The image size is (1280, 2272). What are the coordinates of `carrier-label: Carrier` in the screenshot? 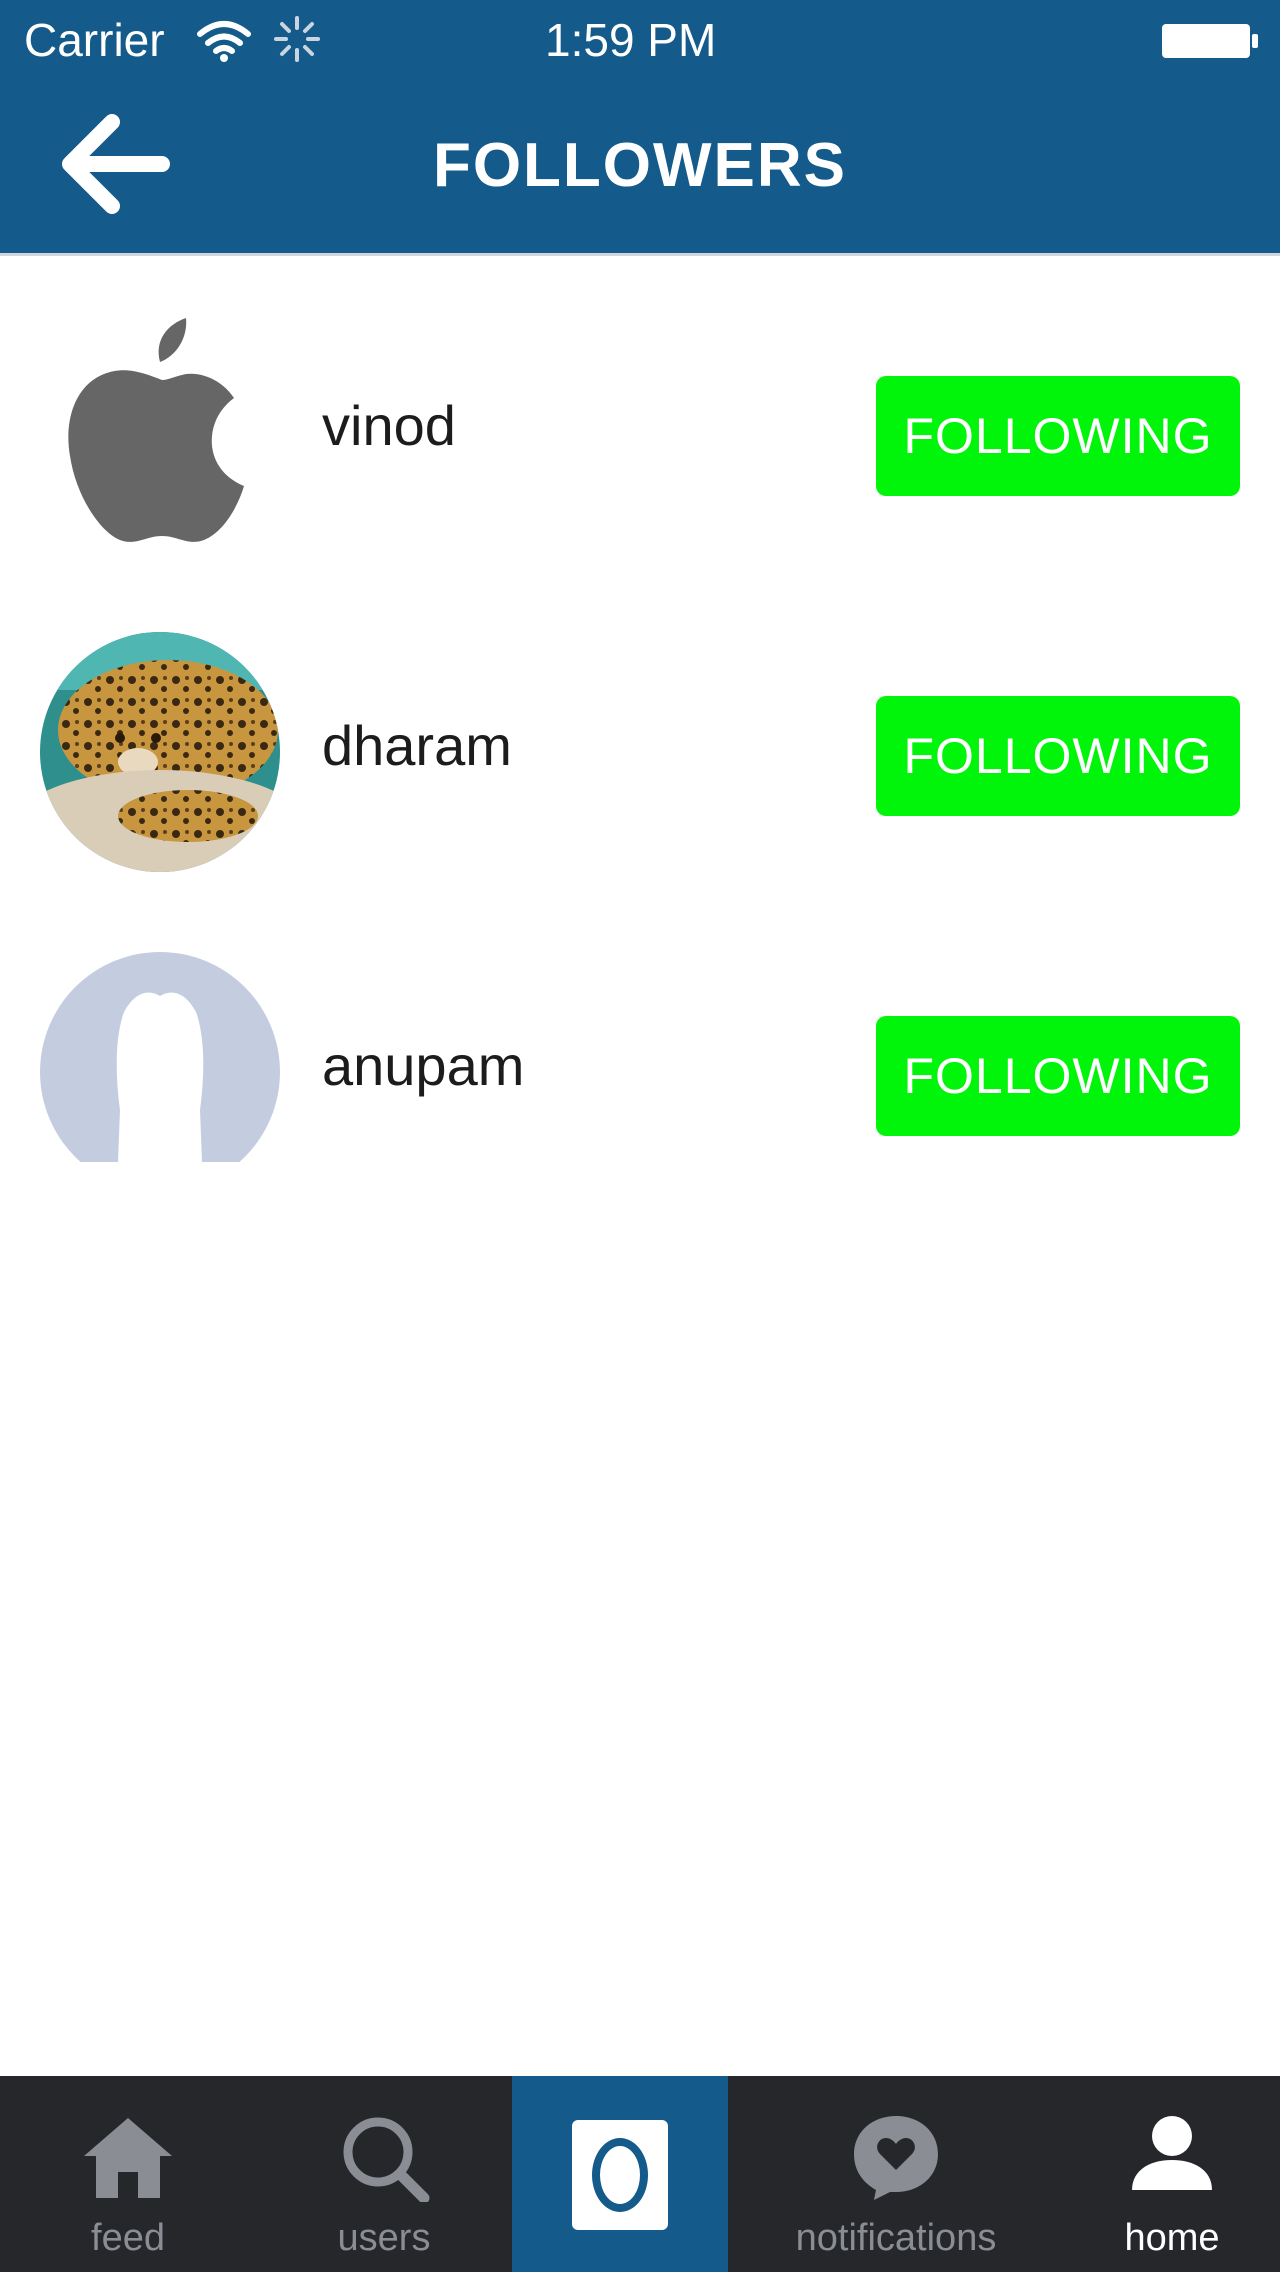 It's located at (94, 40).